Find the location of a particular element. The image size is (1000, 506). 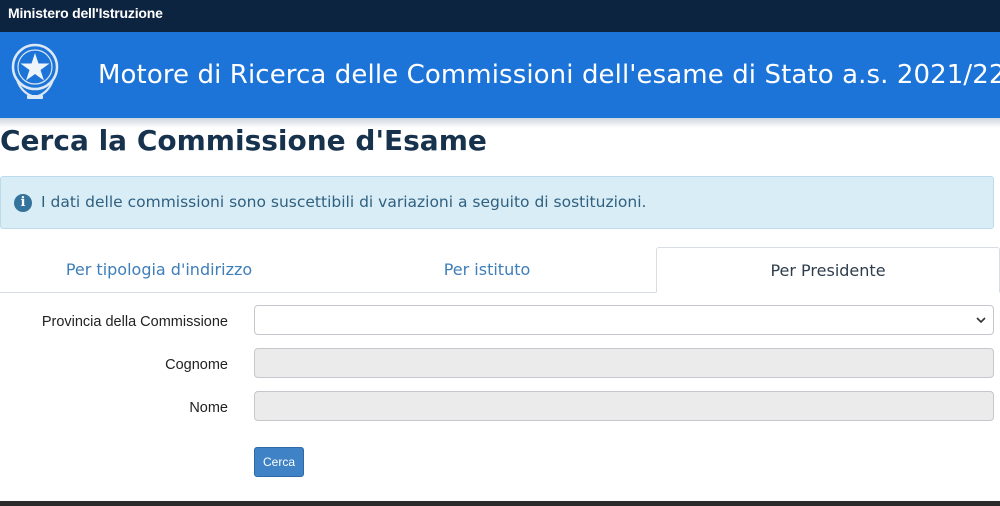

tab-per-presidente: Per Presidente is located at coordinates (828, 270).